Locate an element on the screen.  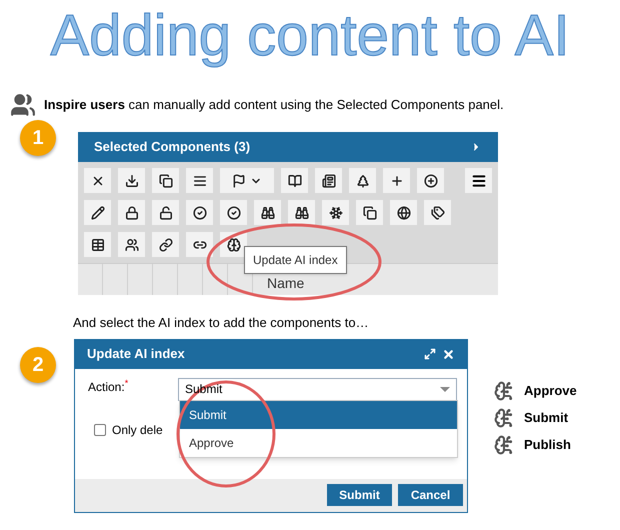
snowflake-icon is located at coordinates (335, 213).